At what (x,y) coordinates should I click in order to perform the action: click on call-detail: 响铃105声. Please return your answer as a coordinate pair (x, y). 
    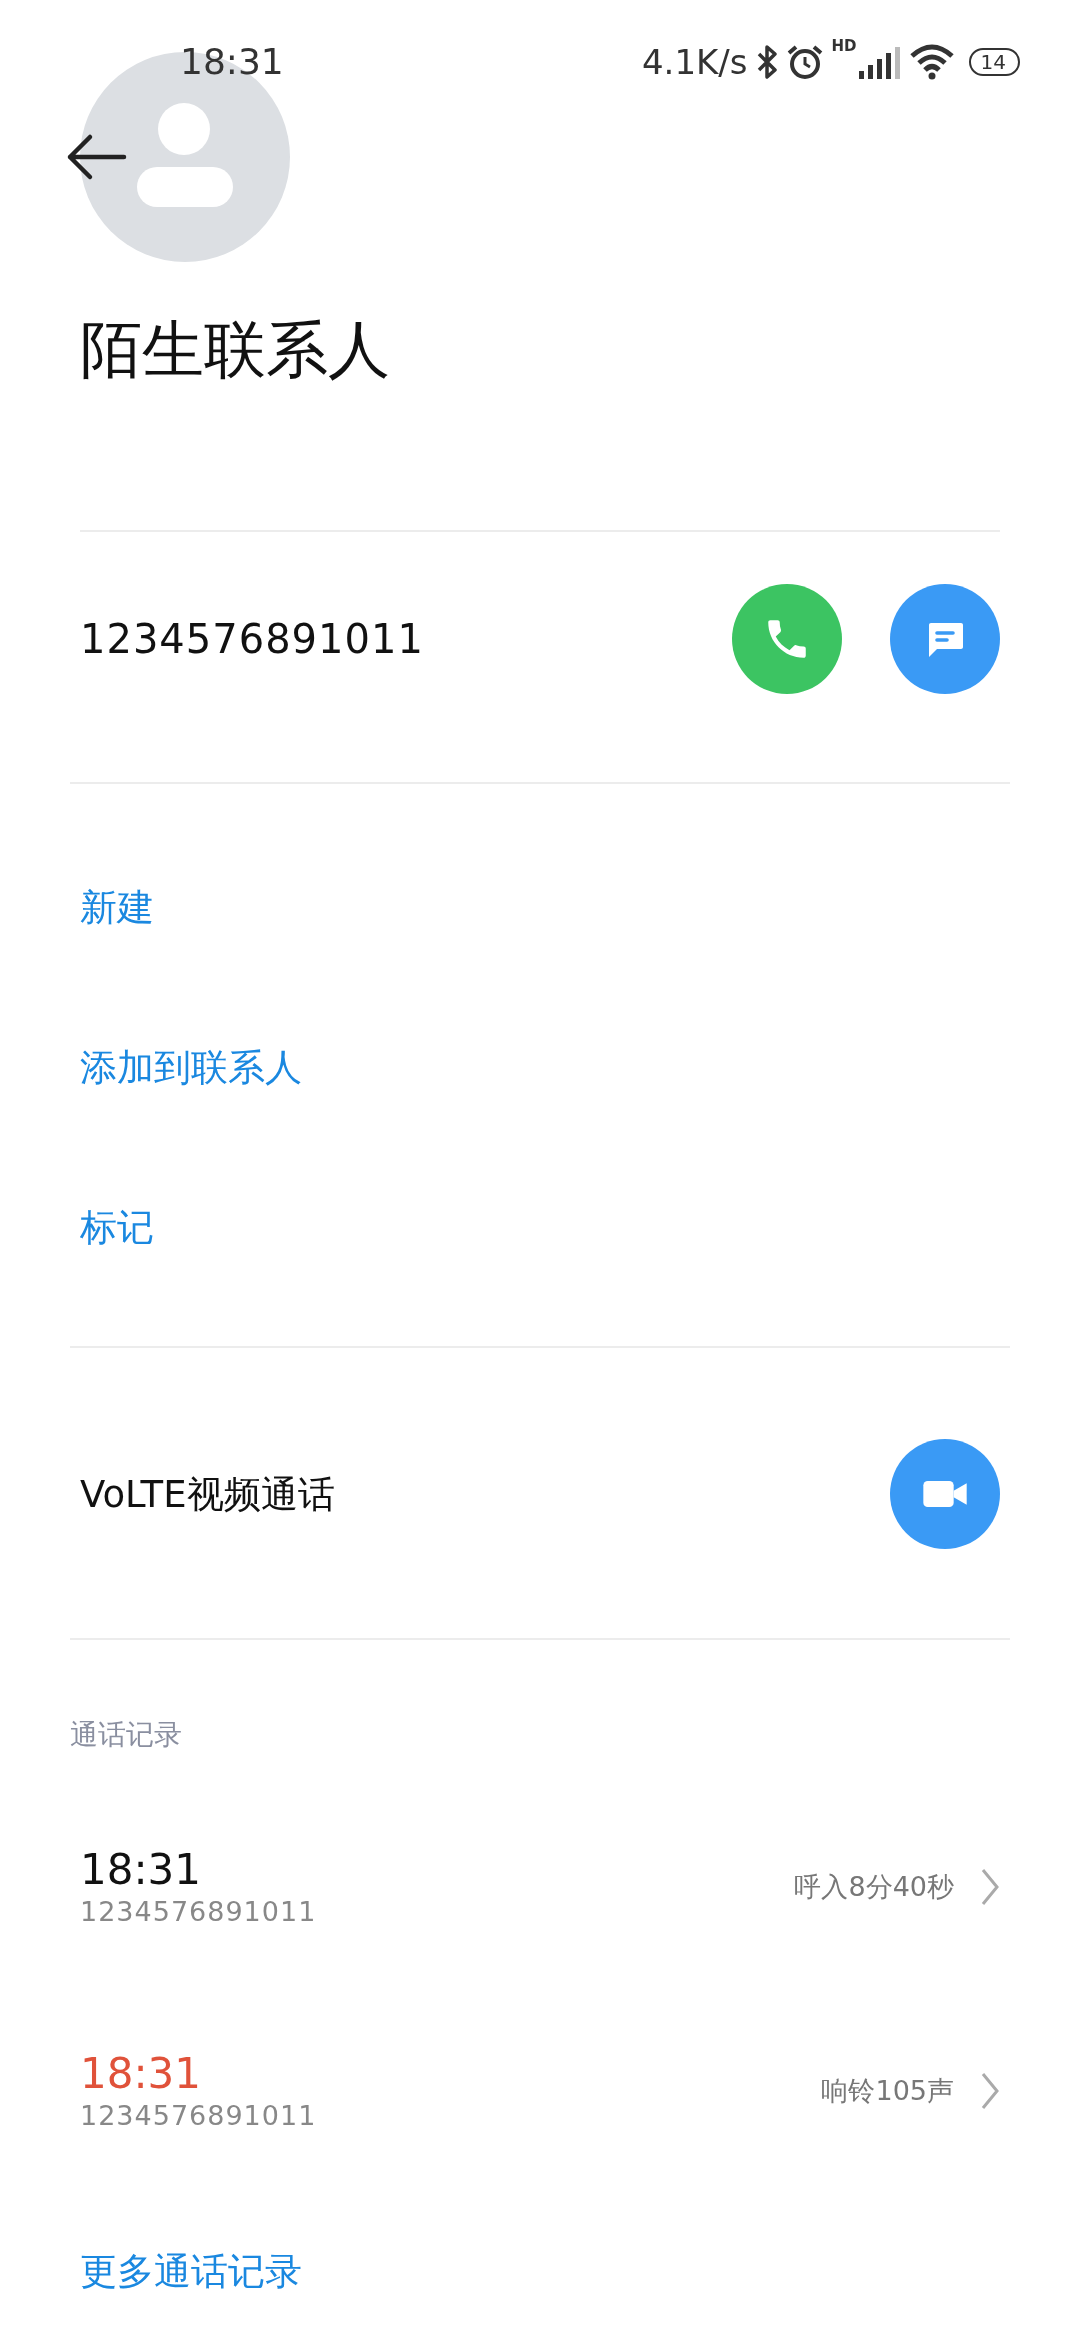
    Looking at the image, I should click on (887, 2091).